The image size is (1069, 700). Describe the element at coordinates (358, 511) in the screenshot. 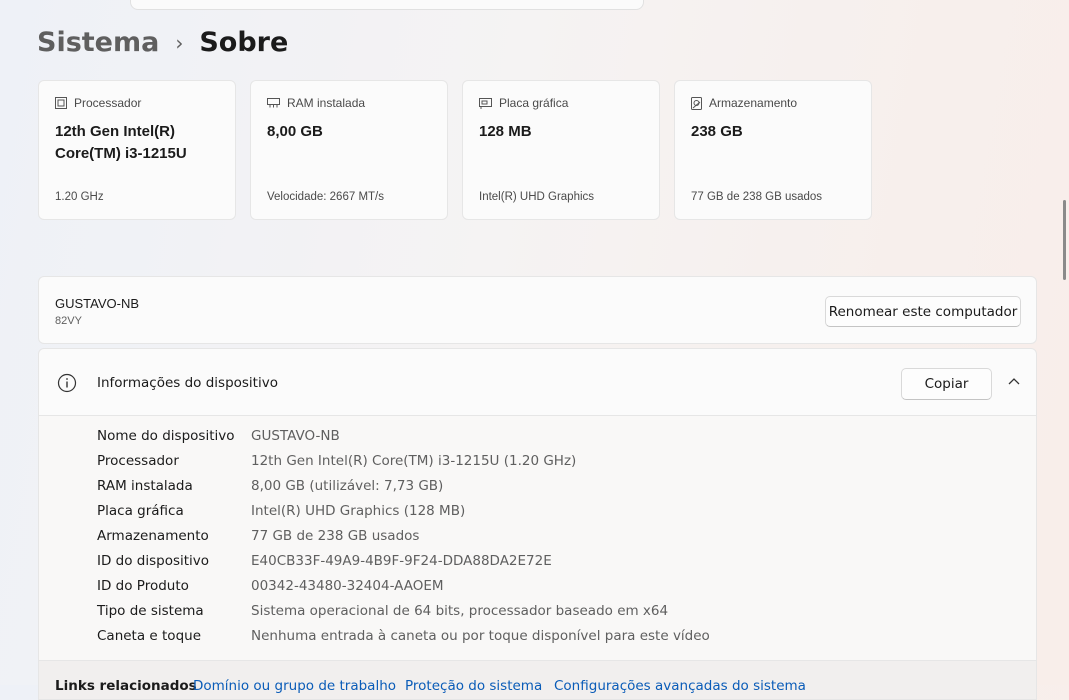

I see `spec-value: Intel(R) UHD Graphics (128 MB)` at that location.